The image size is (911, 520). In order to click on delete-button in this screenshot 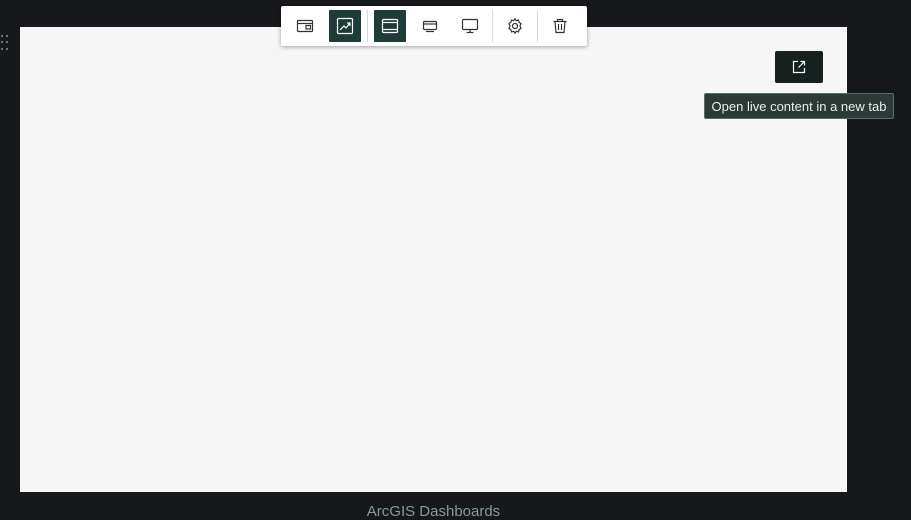, I will do `click(560, 26)`.